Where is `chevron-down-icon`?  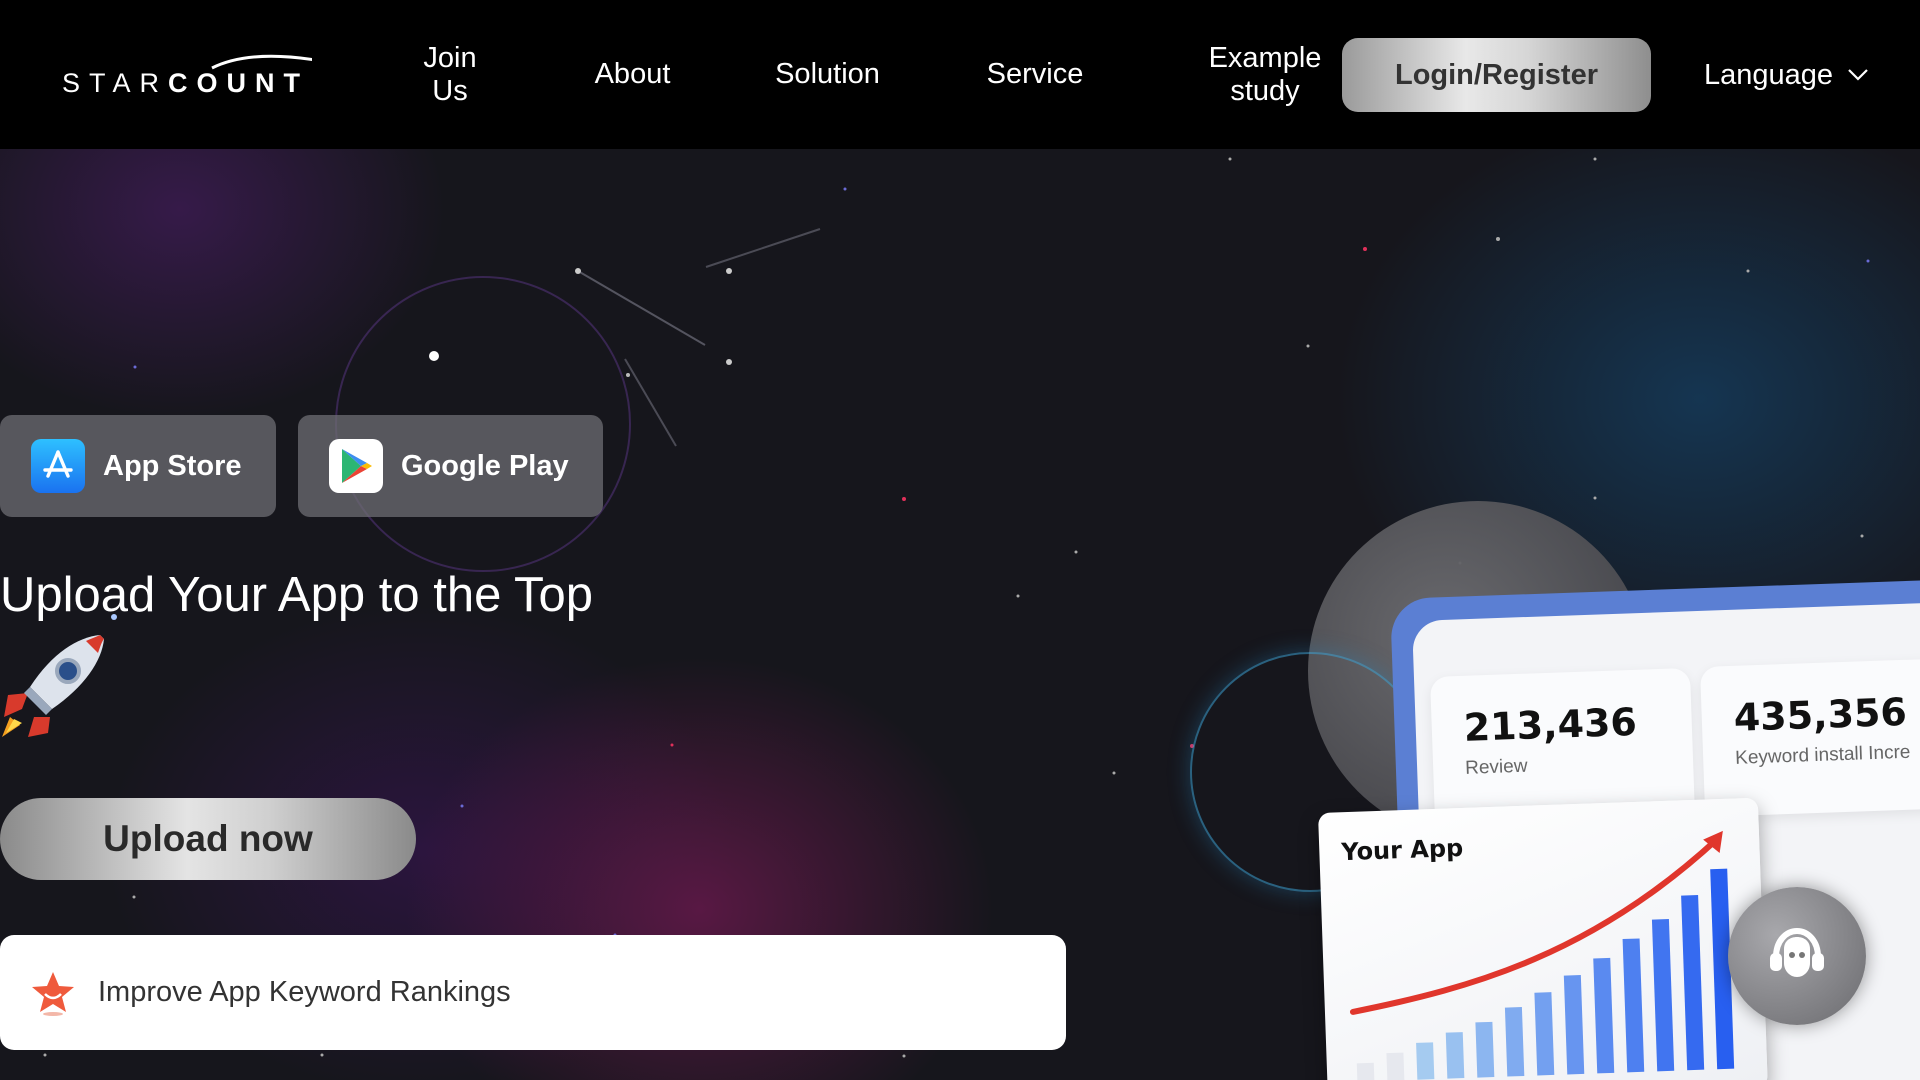 chevron-down-icon is located at coordinates (1858, 75).